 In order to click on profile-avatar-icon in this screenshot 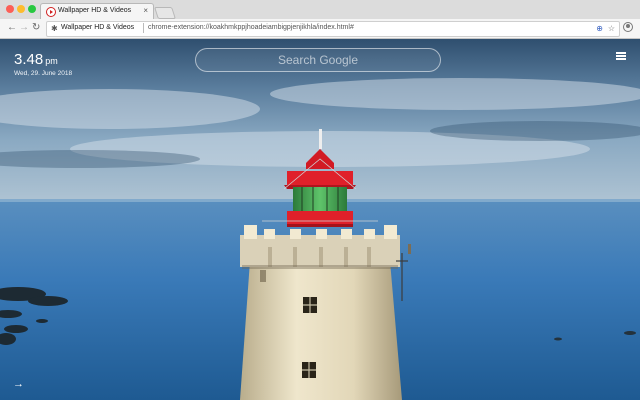, I will do `click(628, 27)`.